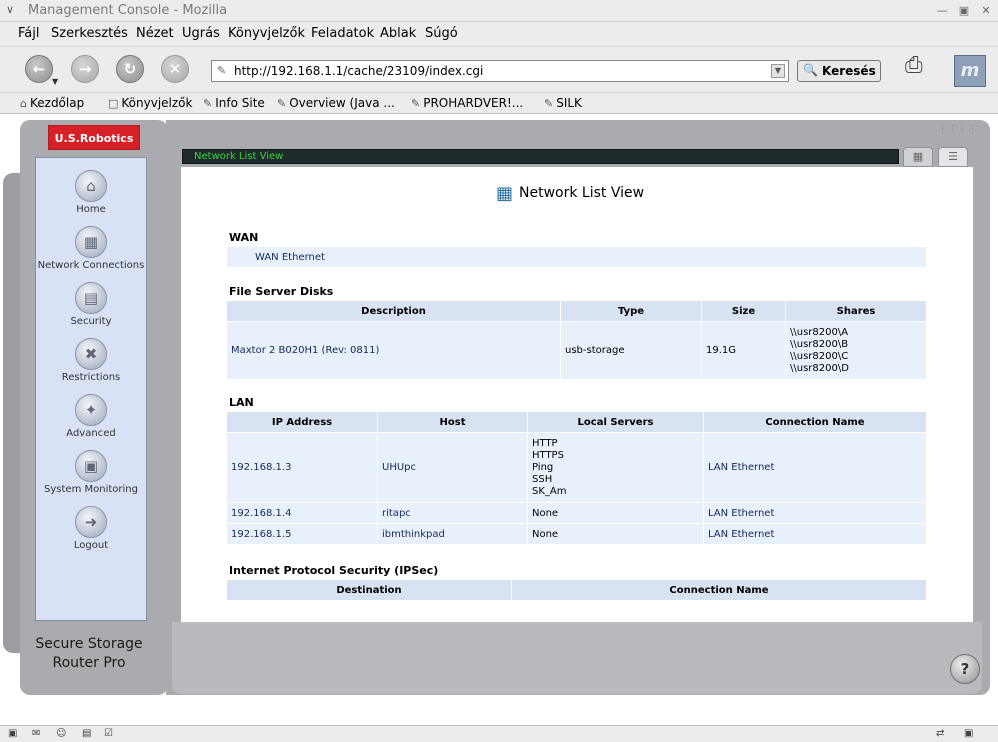 This screenshot has height=742, width=998. I want to click on disk-type: usb-storage, so click(631, 350).